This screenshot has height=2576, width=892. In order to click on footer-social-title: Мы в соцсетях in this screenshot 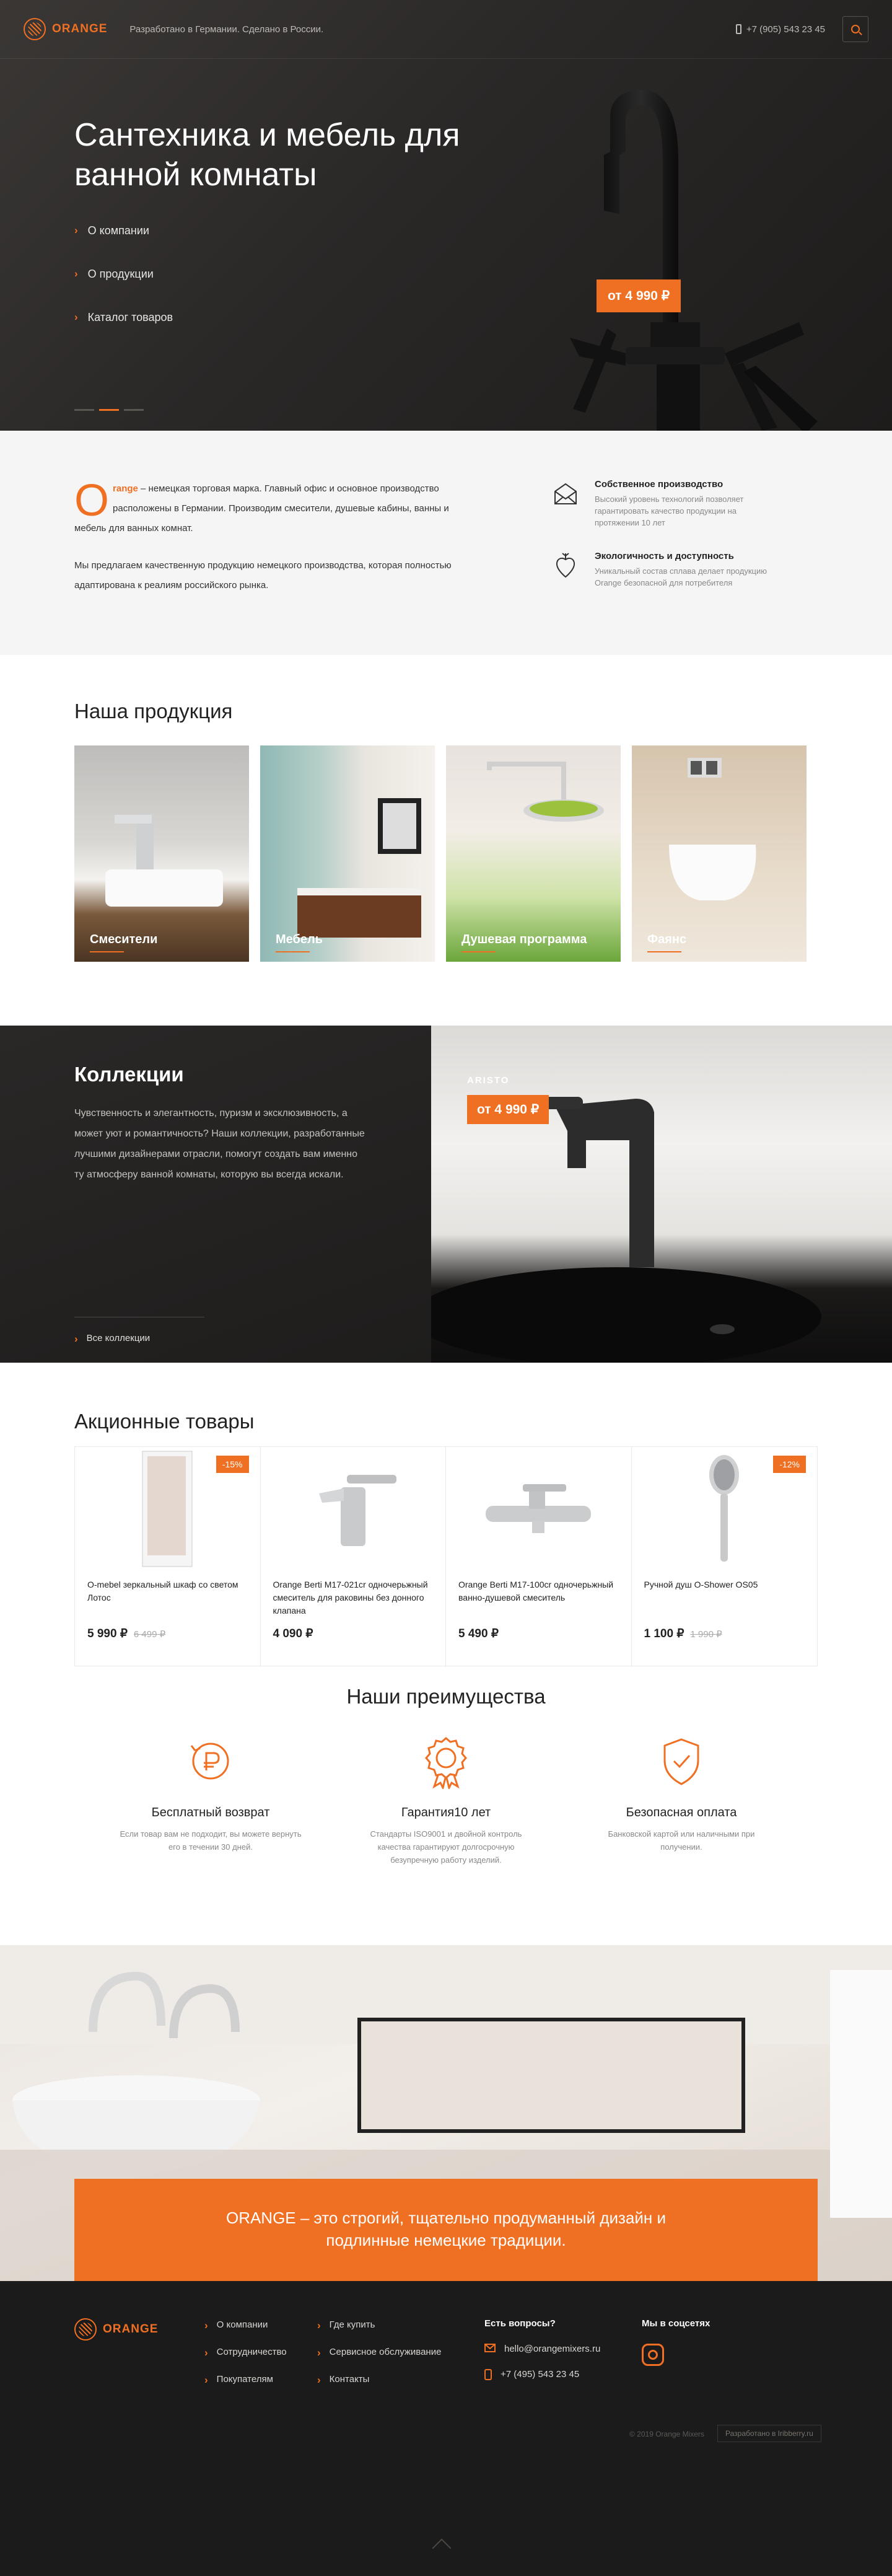, I will do `click(676, 2323)`.